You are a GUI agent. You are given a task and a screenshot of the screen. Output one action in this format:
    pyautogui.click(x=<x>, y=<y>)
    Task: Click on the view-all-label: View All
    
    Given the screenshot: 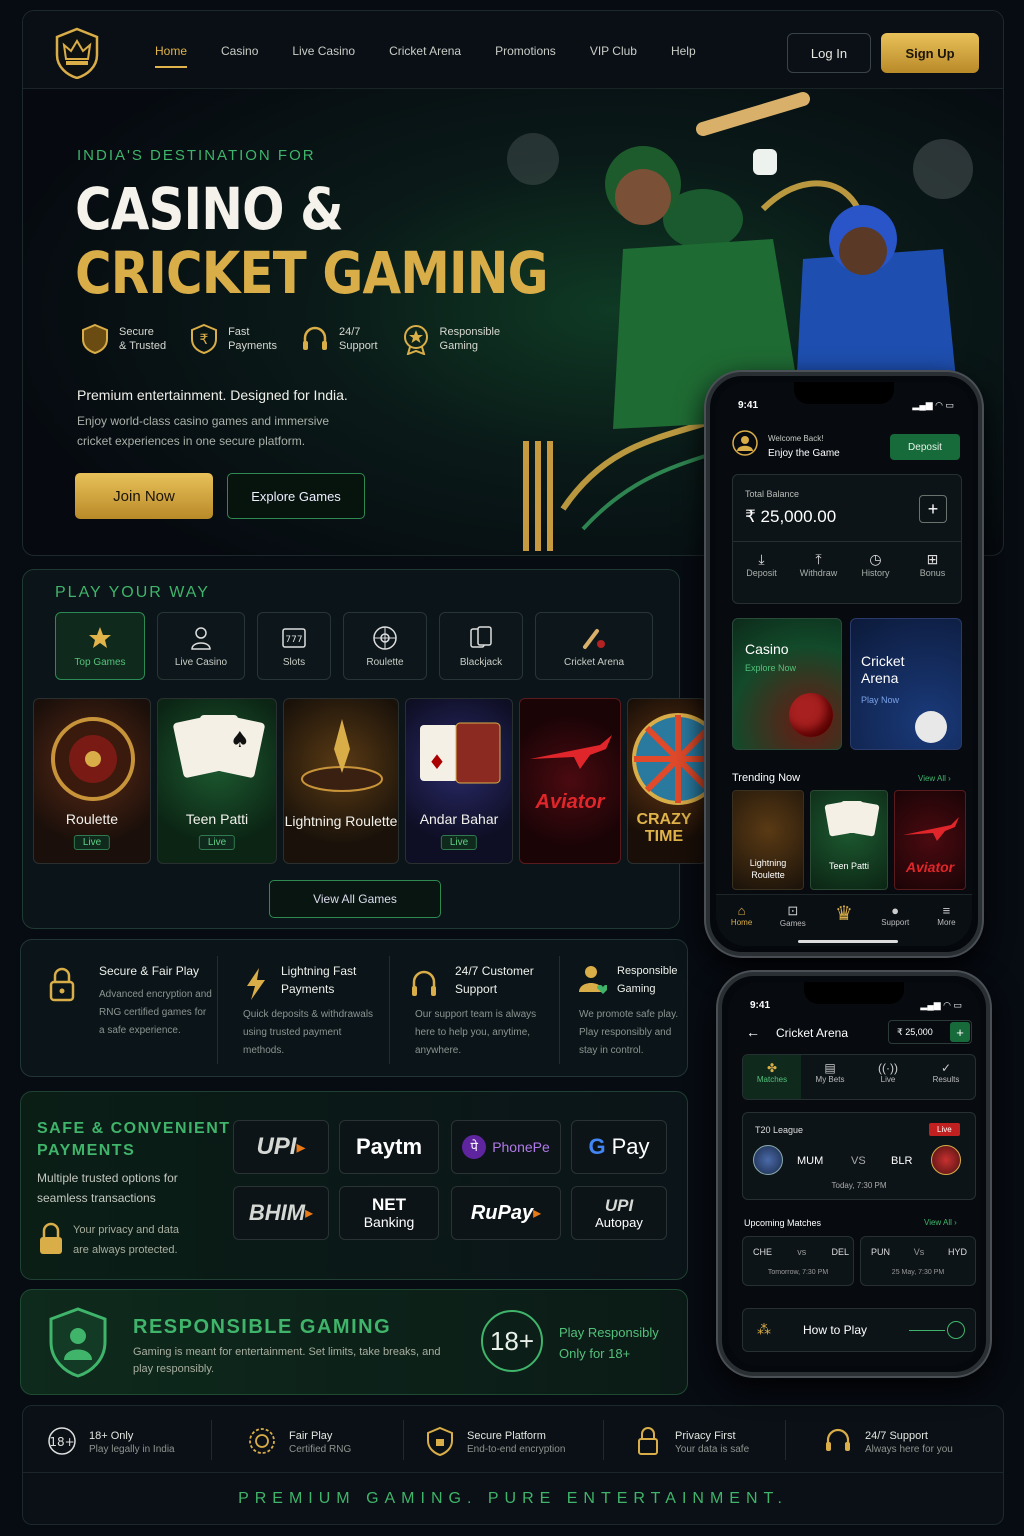 What is the action you would take?
    pyautogui.click(x=932, y=778)
    